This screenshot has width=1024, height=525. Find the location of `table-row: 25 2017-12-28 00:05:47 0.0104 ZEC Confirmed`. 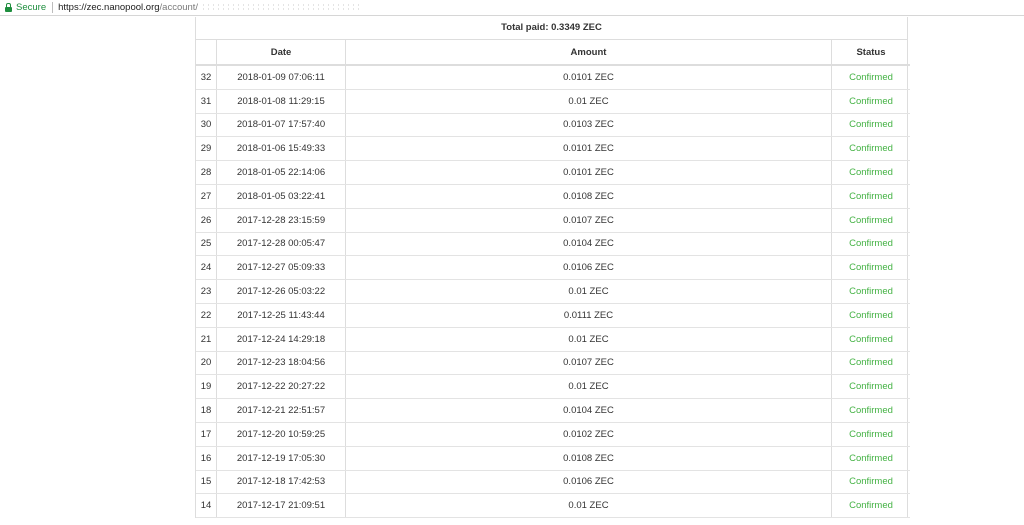

table-row: 25 2017-12-28 00:05:47 0.0104 ZEC Confirmed is located at coordinates (553, 244).